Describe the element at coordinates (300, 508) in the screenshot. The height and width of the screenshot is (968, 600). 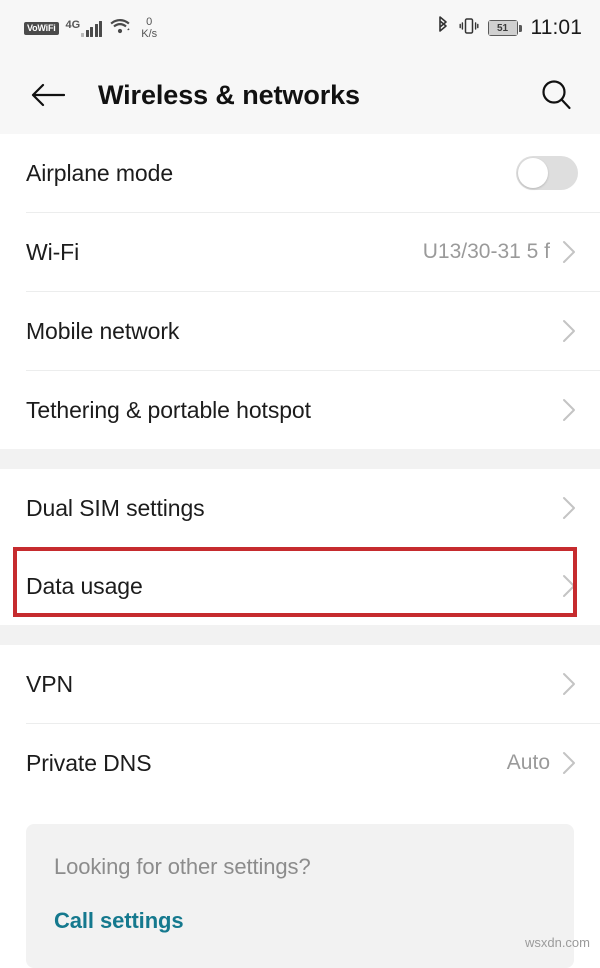
I see `list-item-dual-sim-settings: Dual SIM settings` at that location.